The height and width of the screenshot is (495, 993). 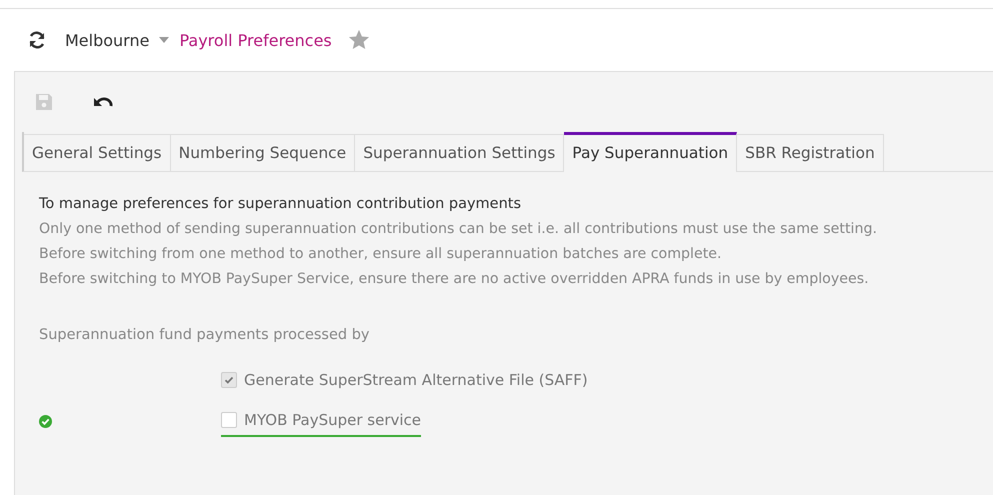 I want to click on info-text: Before switching from one method to another, ensure all superannuation batches are complete., so click(x=380, y=254).